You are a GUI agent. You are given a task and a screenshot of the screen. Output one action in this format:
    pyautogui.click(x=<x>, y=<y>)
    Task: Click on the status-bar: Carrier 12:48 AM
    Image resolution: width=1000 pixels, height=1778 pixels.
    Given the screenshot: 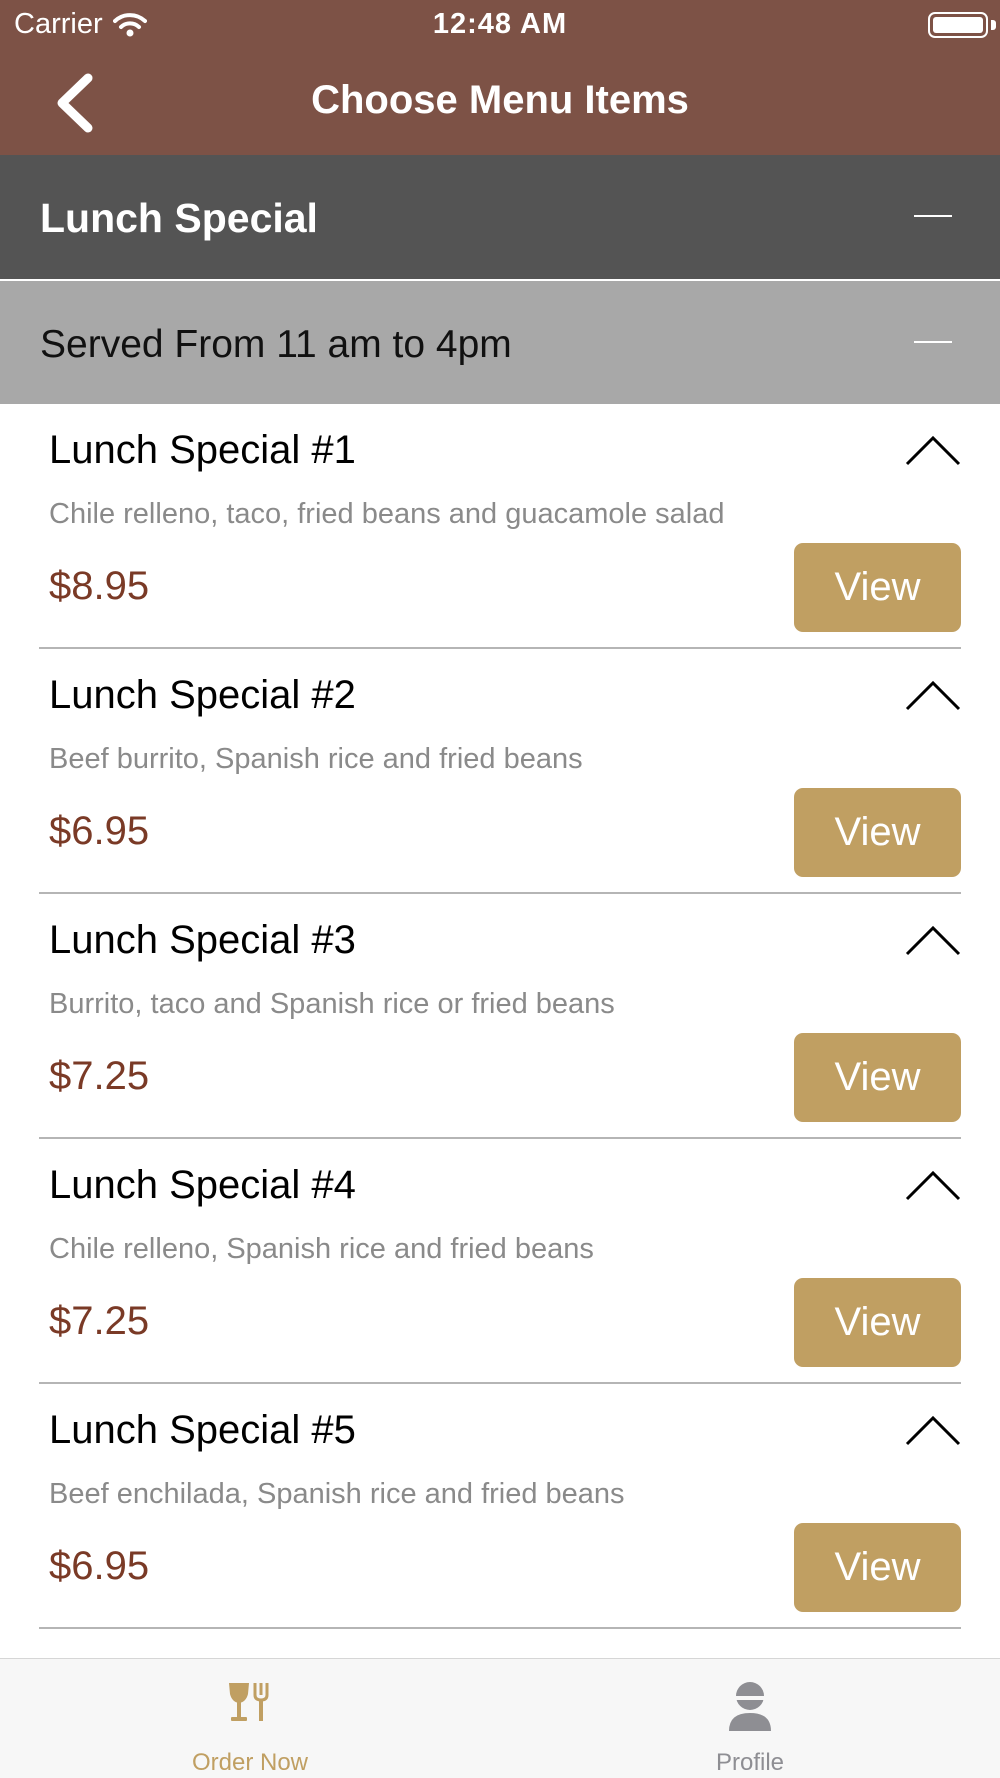 What is the action you would take?
    pyautogui.click(x=500, y=25)
    